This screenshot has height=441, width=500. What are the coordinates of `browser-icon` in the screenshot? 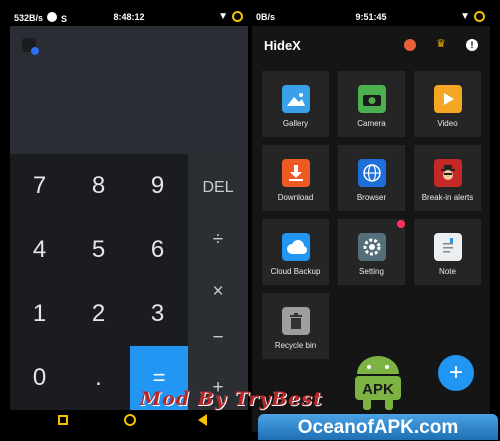 It's located at (372, 173).